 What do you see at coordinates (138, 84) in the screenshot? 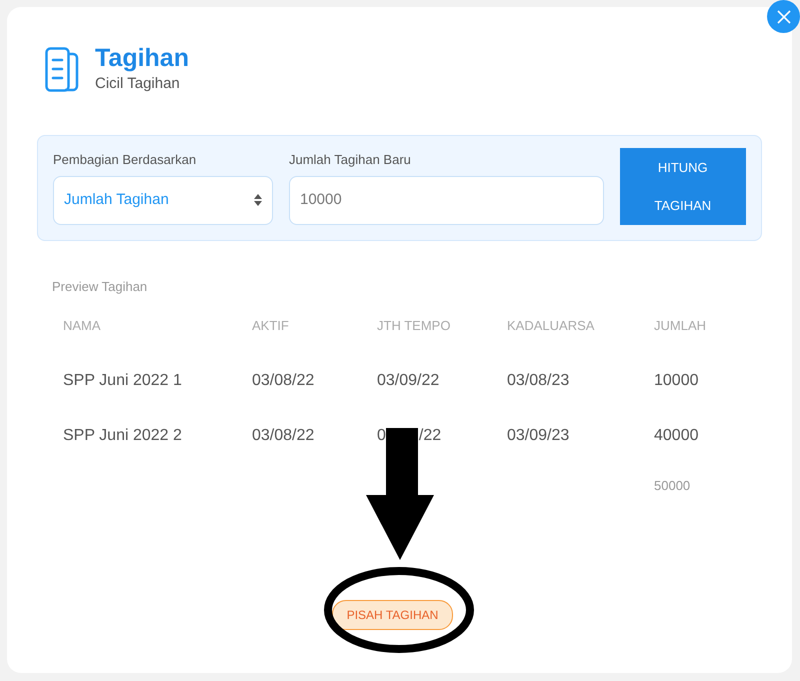
I see `dialog-subtitle: Cicil Tagihan` at bounding box center [138, 84].